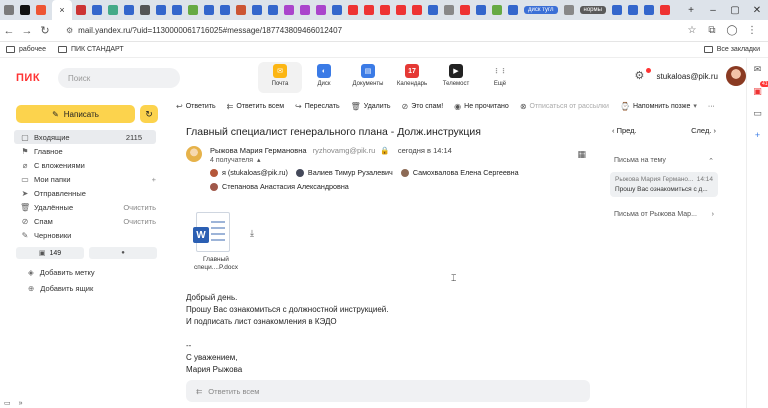 The width and height of the screenshot is (768, 408). What do you see at coordinates (592, 10) in the screenshot?
I see `tab-pill-norms: нормы` at bounding box center [592, 10].